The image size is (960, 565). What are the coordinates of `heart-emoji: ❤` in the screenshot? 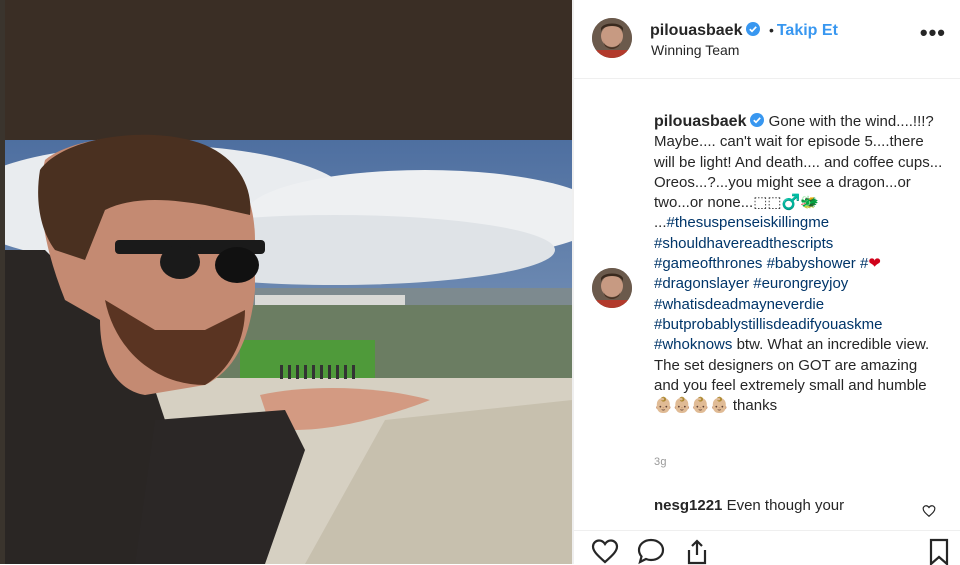 It's located at (874, 264).